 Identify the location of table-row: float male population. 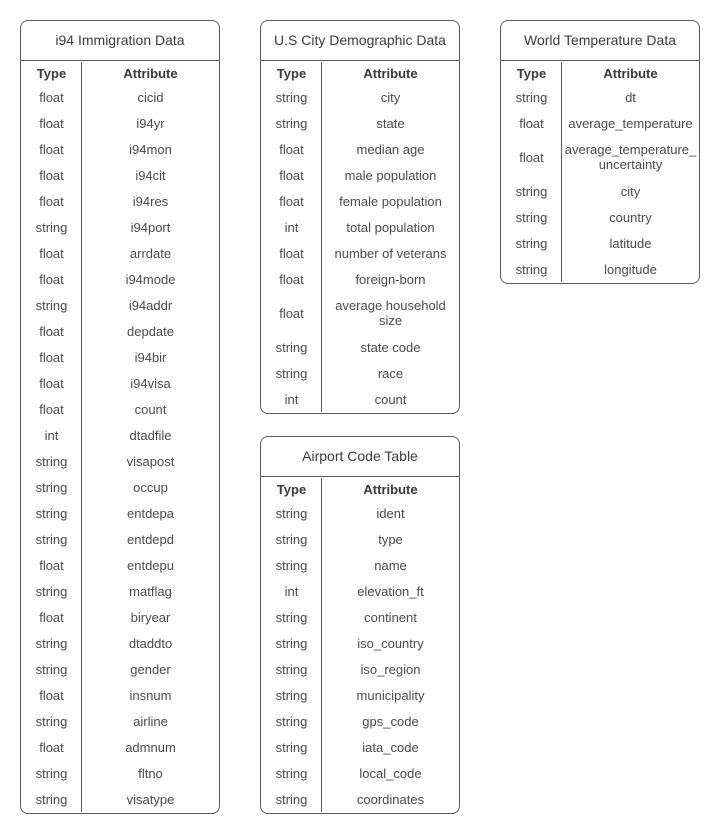
(360, 175).